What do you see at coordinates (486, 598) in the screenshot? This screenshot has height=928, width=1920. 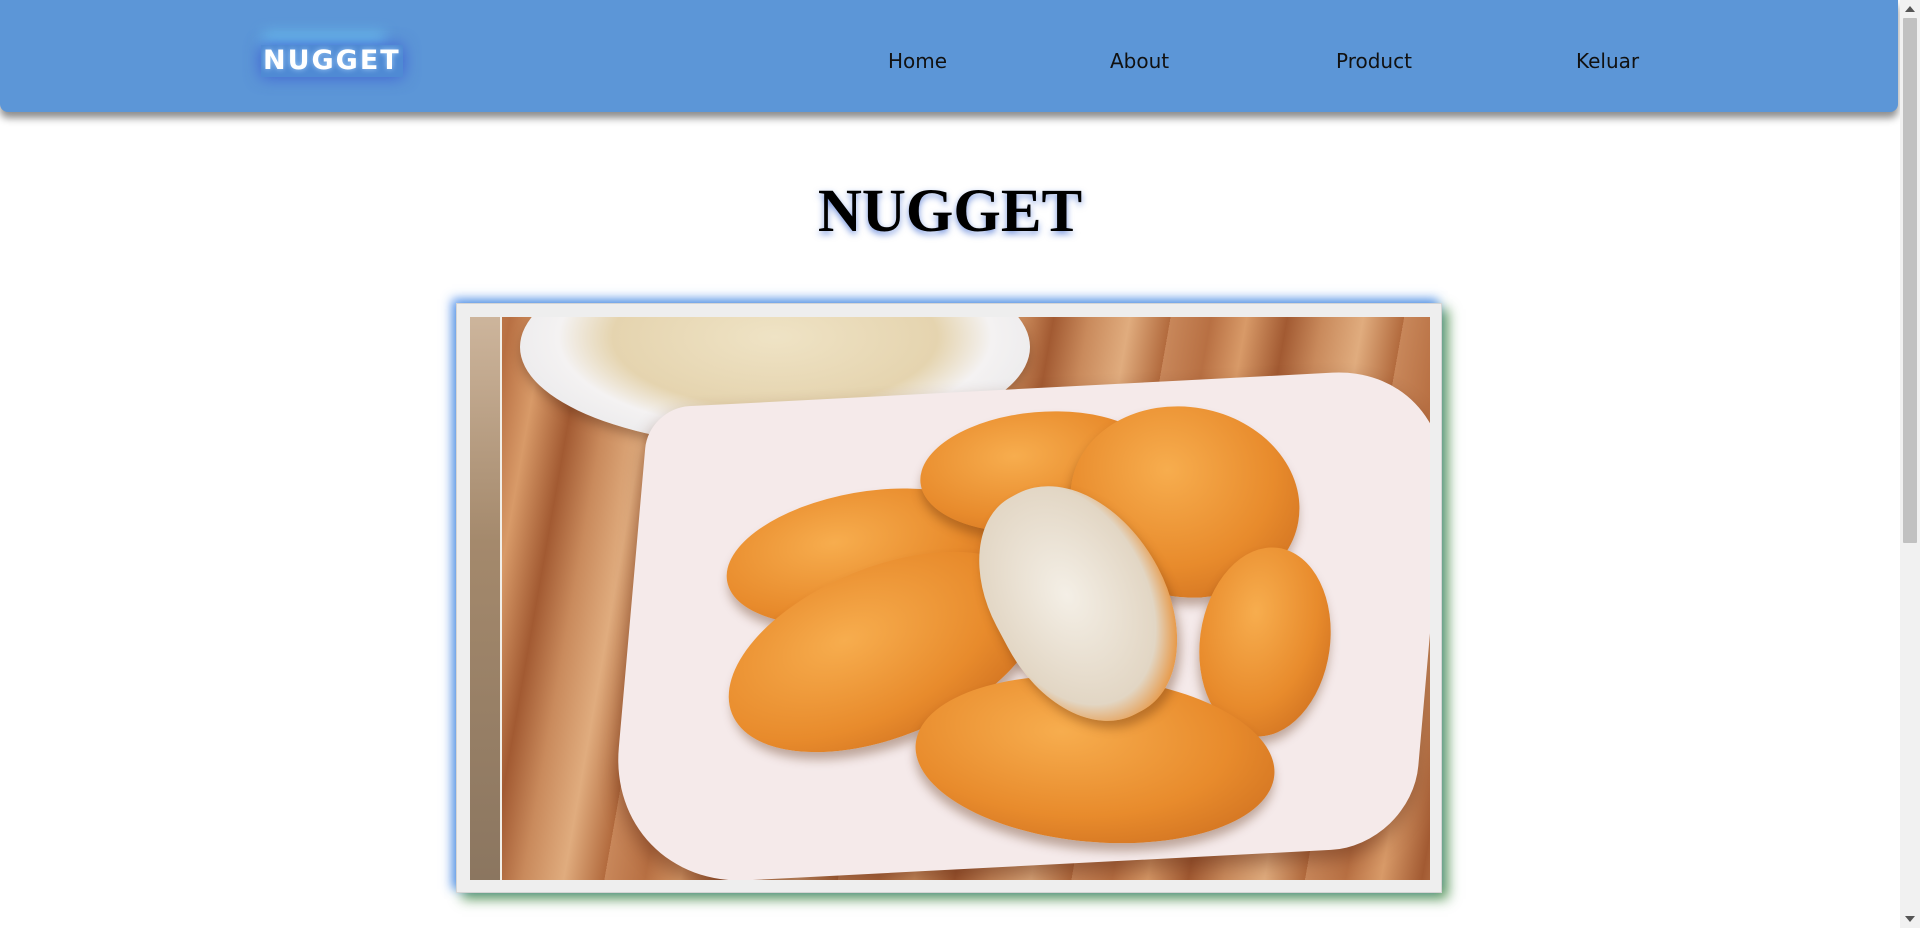 I see `wood-strip` at bounding box center [486, 598].